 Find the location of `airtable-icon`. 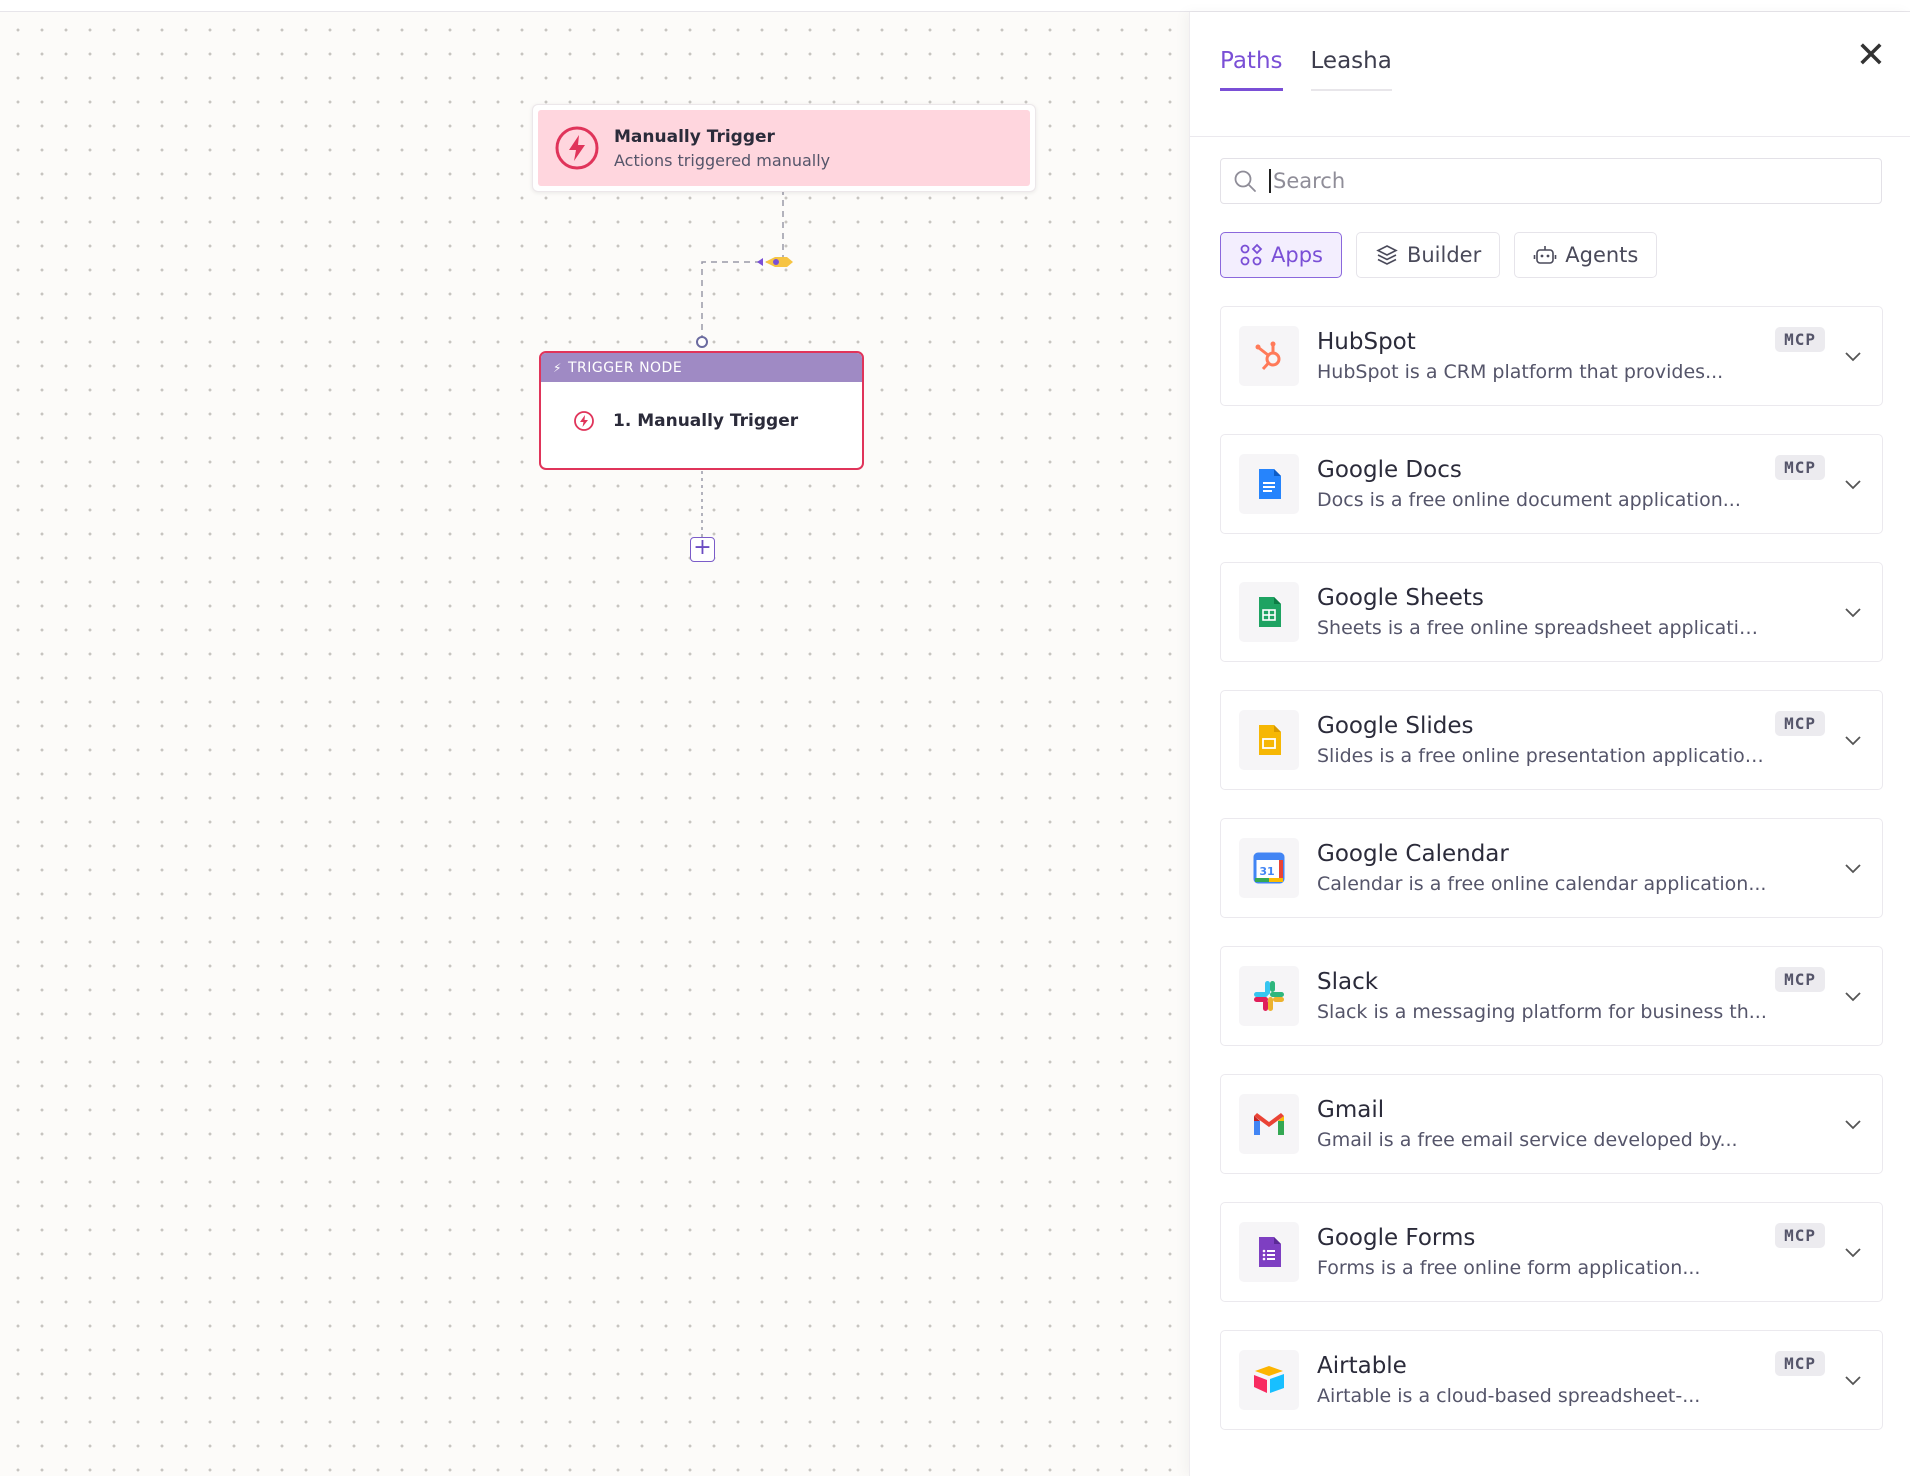

airtable-icon is located at coordinates (1269, 1379).